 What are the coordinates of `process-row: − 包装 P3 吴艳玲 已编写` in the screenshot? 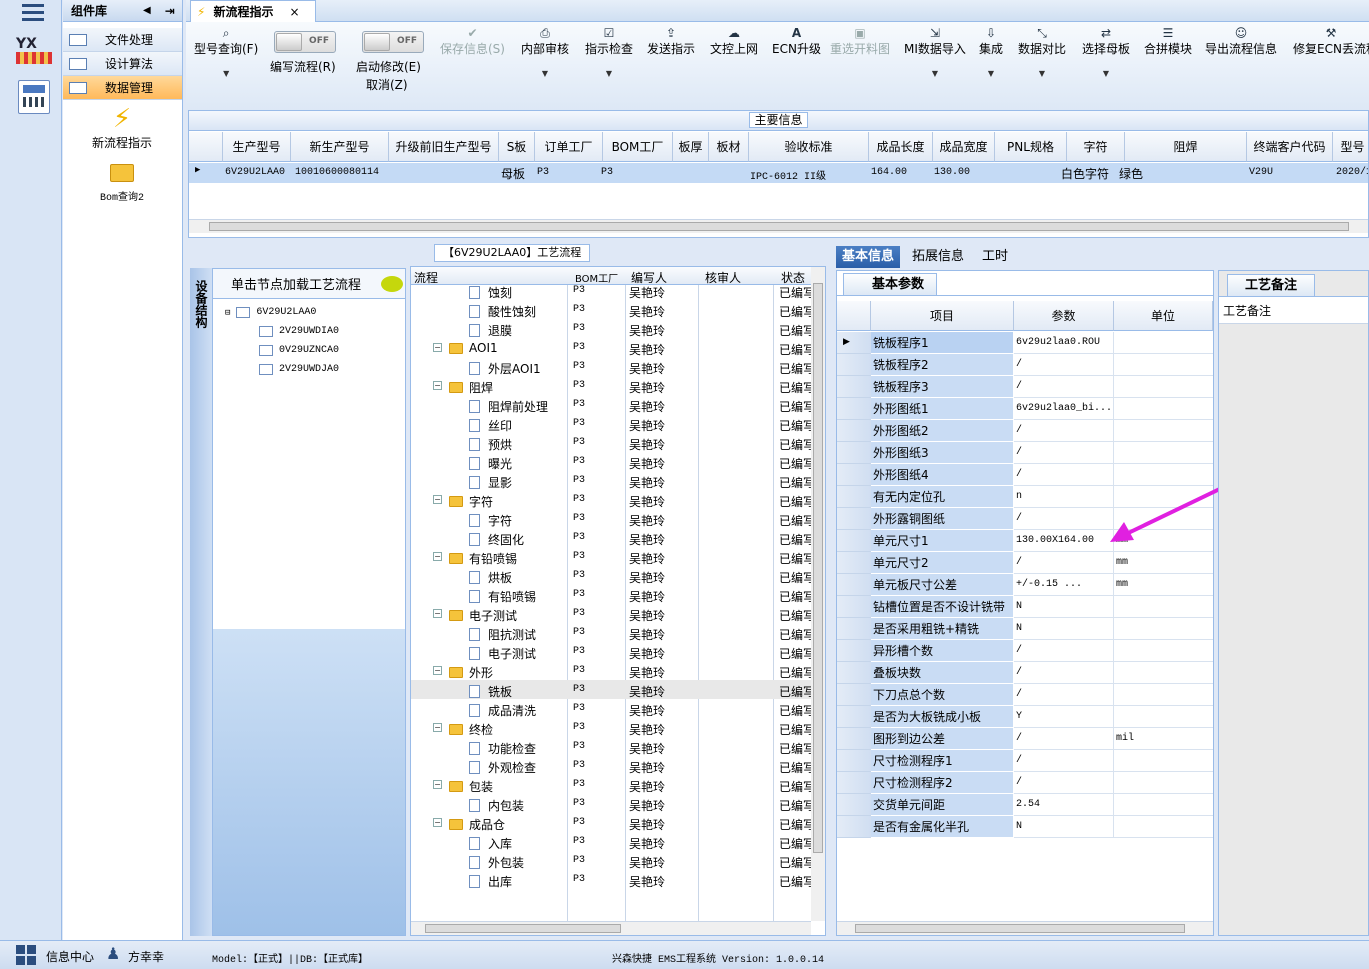 It's located at (613, 784).